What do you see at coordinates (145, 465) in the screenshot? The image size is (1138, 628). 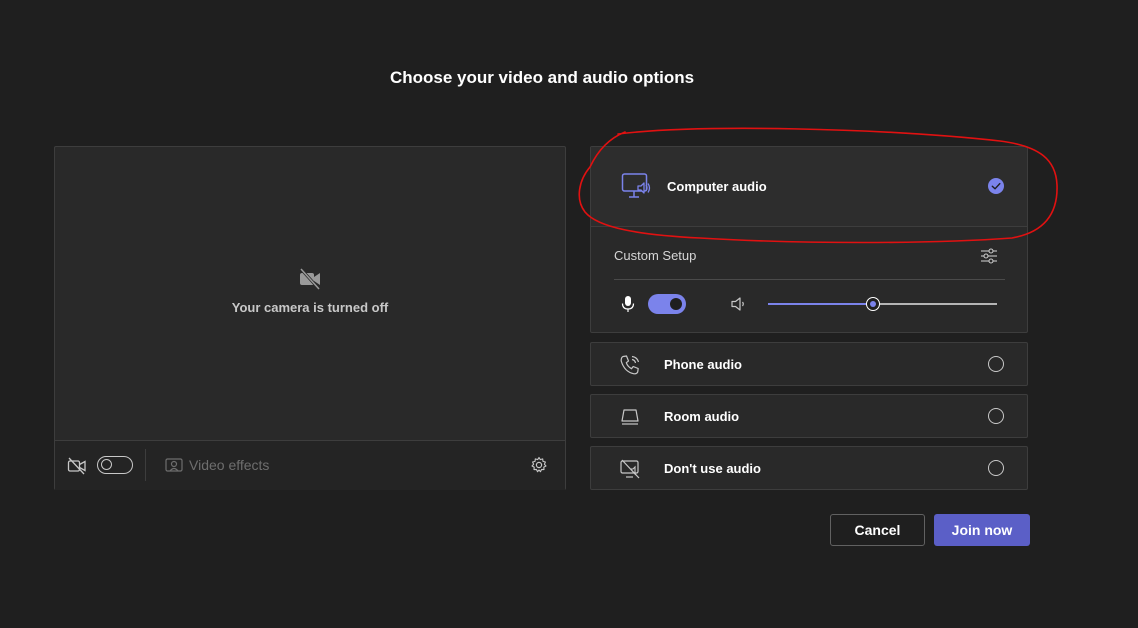 I see `toolbar-divider` at bounding box center [145, 465].